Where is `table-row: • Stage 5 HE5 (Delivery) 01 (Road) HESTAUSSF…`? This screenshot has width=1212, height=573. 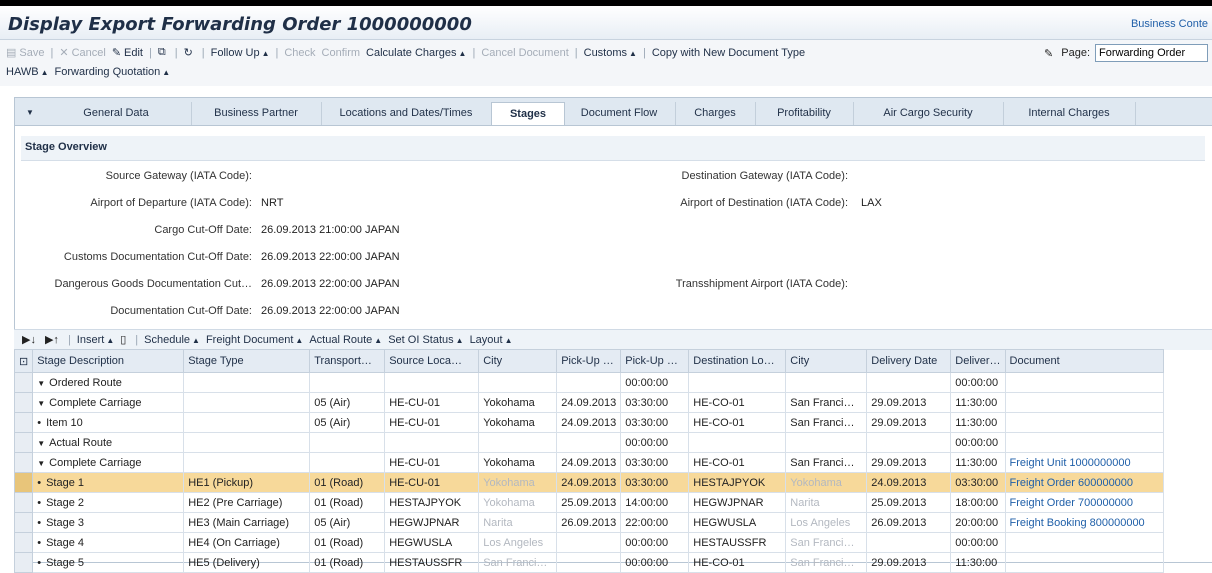
table-row: • Stage 5 HE5 (Delivery) 01 (Road) HESTAUSSF… is located at coordinates (588, 562).